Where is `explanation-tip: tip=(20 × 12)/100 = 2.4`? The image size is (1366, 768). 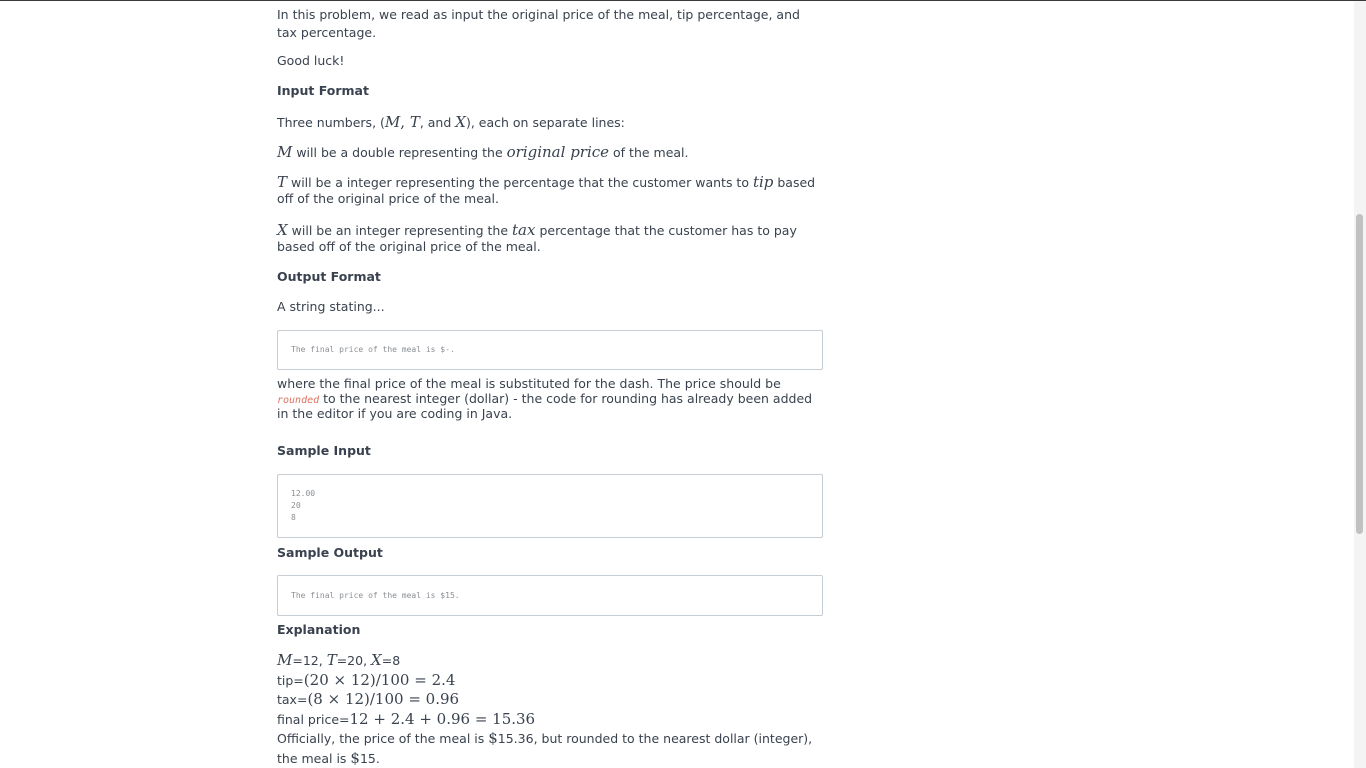
explanation-tip: tip=(20 × 12)/100 = 2.4 is located at coordinates (550, 681).